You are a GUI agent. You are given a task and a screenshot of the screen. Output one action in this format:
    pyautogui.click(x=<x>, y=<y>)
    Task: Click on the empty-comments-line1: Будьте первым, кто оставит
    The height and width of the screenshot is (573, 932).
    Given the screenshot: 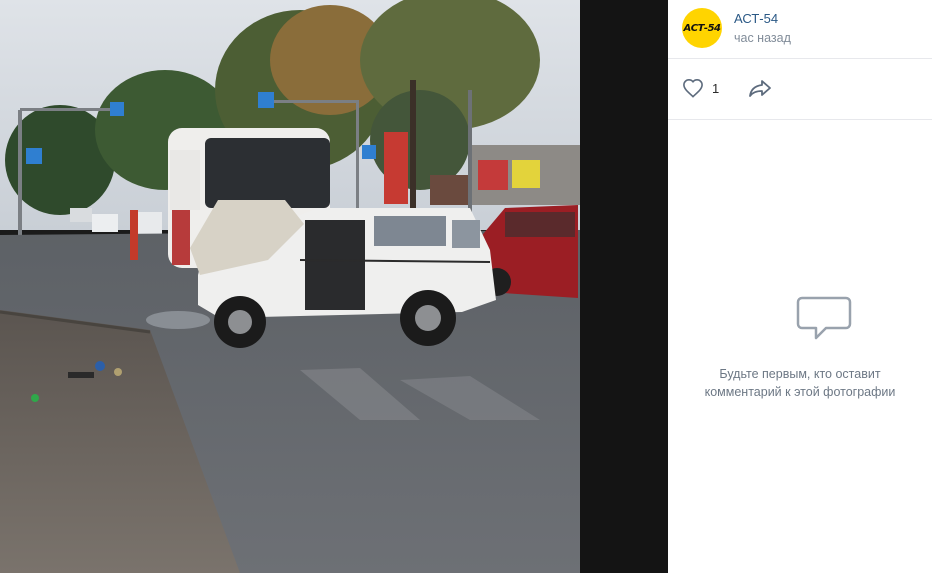 What is the action you would take?
    pyautogui.click(x=800, y=374)
    